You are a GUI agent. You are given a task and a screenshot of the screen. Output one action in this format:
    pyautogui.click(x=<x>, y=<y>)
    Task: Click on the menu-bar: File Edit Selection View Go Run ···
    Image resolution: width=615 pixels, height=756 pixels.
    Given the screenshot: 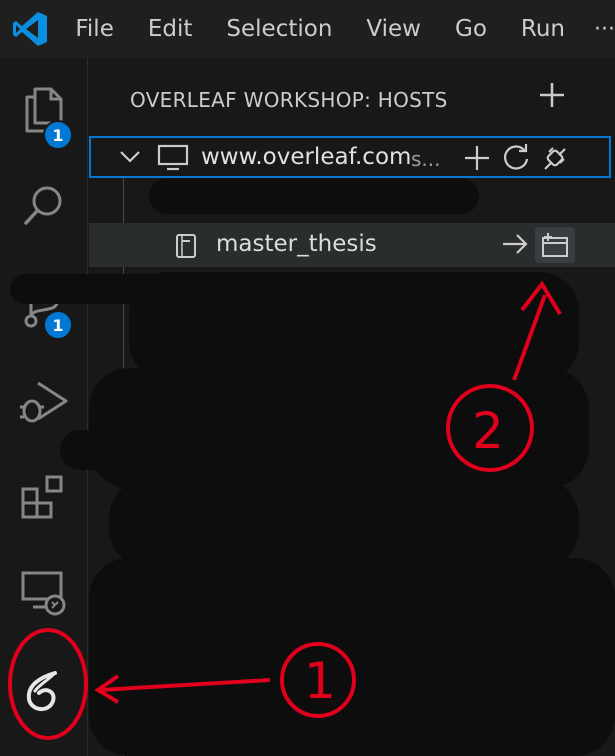 What is the action you would take?
    pyautogui.click(x=307, y=29)
    